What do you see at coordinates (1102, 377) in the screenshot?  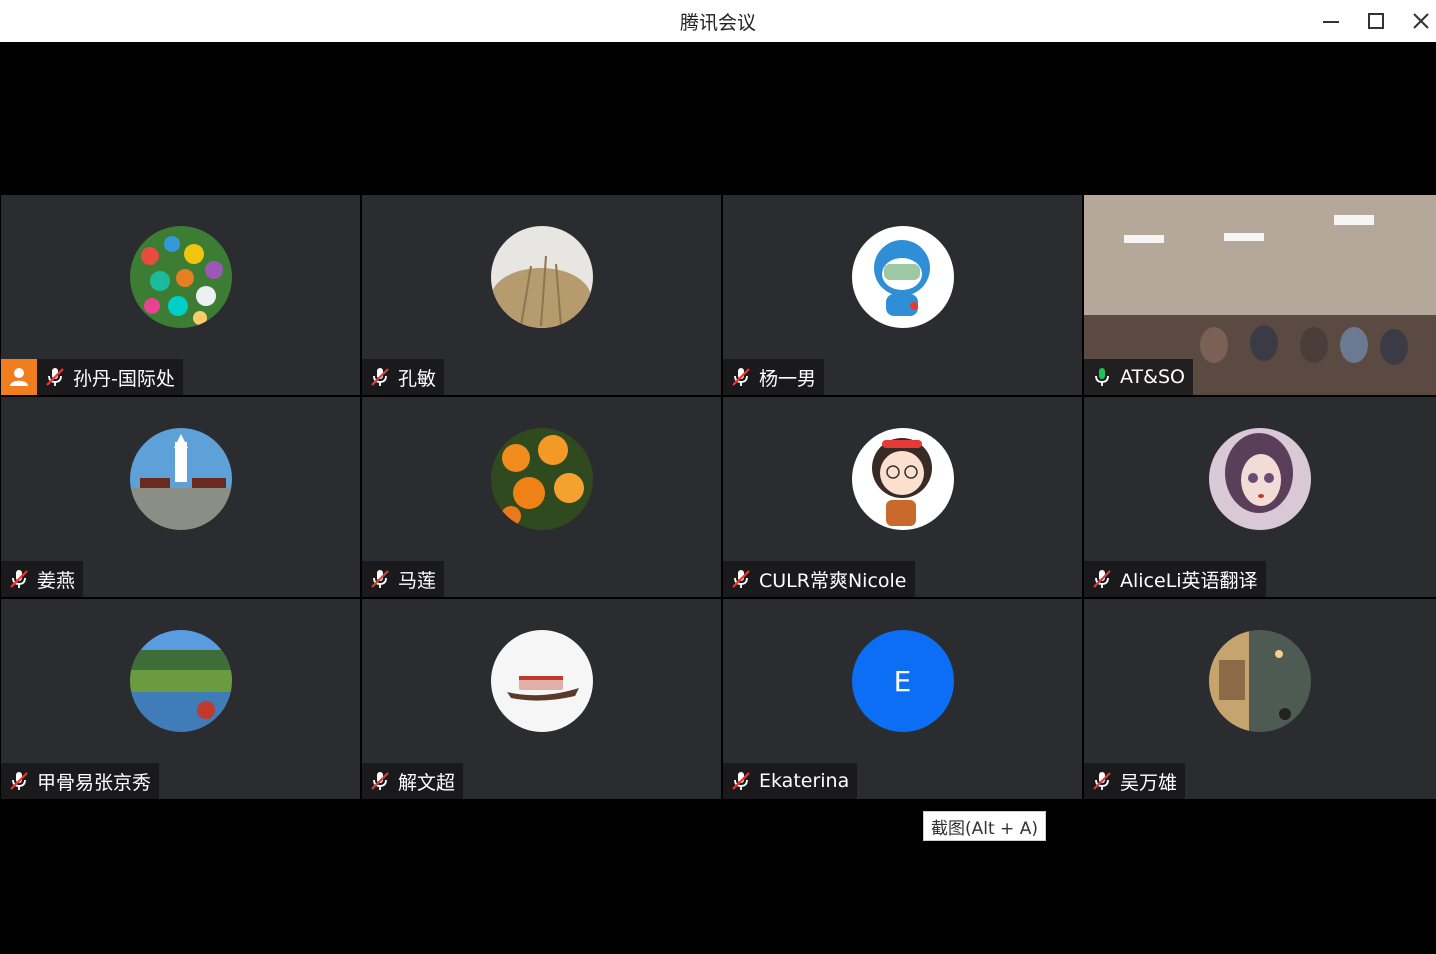 I see `mic-active-icon` at bounding box center [1102, 377].